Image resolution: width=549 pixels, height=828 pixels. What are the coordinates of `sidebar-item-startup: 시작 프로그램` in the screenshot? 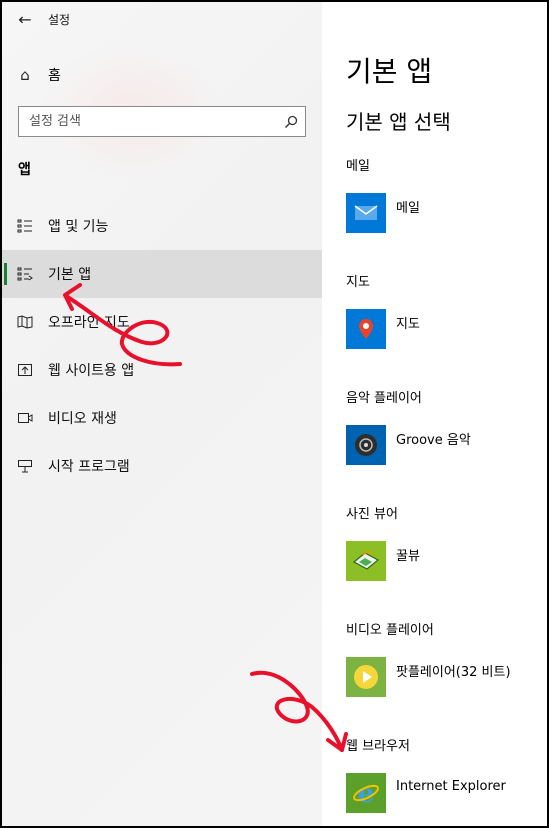 It's located at (162, 466).